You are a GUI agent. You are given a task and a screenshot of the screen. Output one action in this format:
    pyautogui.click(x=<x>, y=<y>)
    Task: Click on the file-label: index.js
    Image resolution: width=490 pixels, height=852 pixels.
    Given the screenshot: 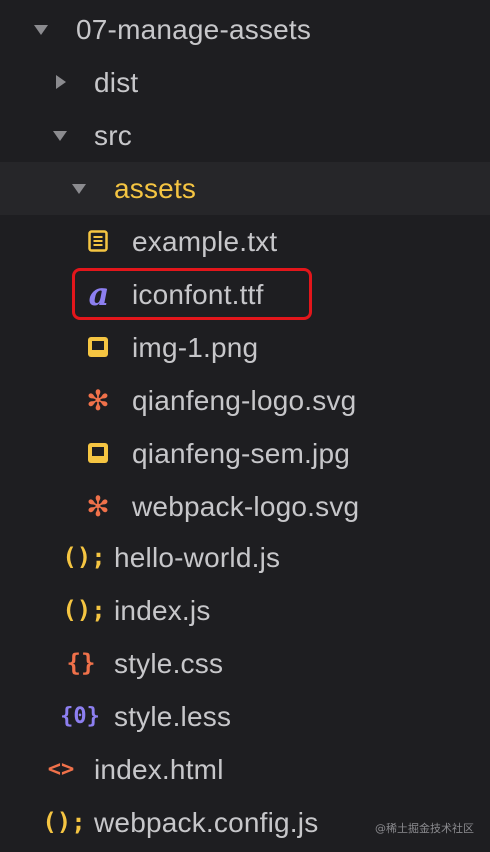 What is the action you would take?
    pyautogui.click(x=162, y=610)
    